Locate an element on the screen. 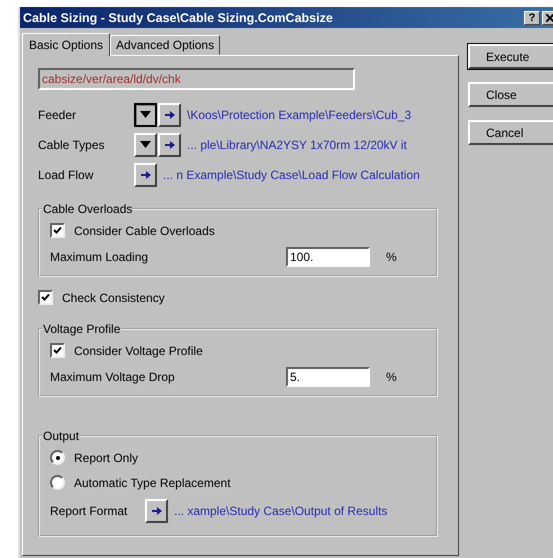  command-field: cabsize/ver/area/ld/dv/chk is located at coordinates (196, 79).